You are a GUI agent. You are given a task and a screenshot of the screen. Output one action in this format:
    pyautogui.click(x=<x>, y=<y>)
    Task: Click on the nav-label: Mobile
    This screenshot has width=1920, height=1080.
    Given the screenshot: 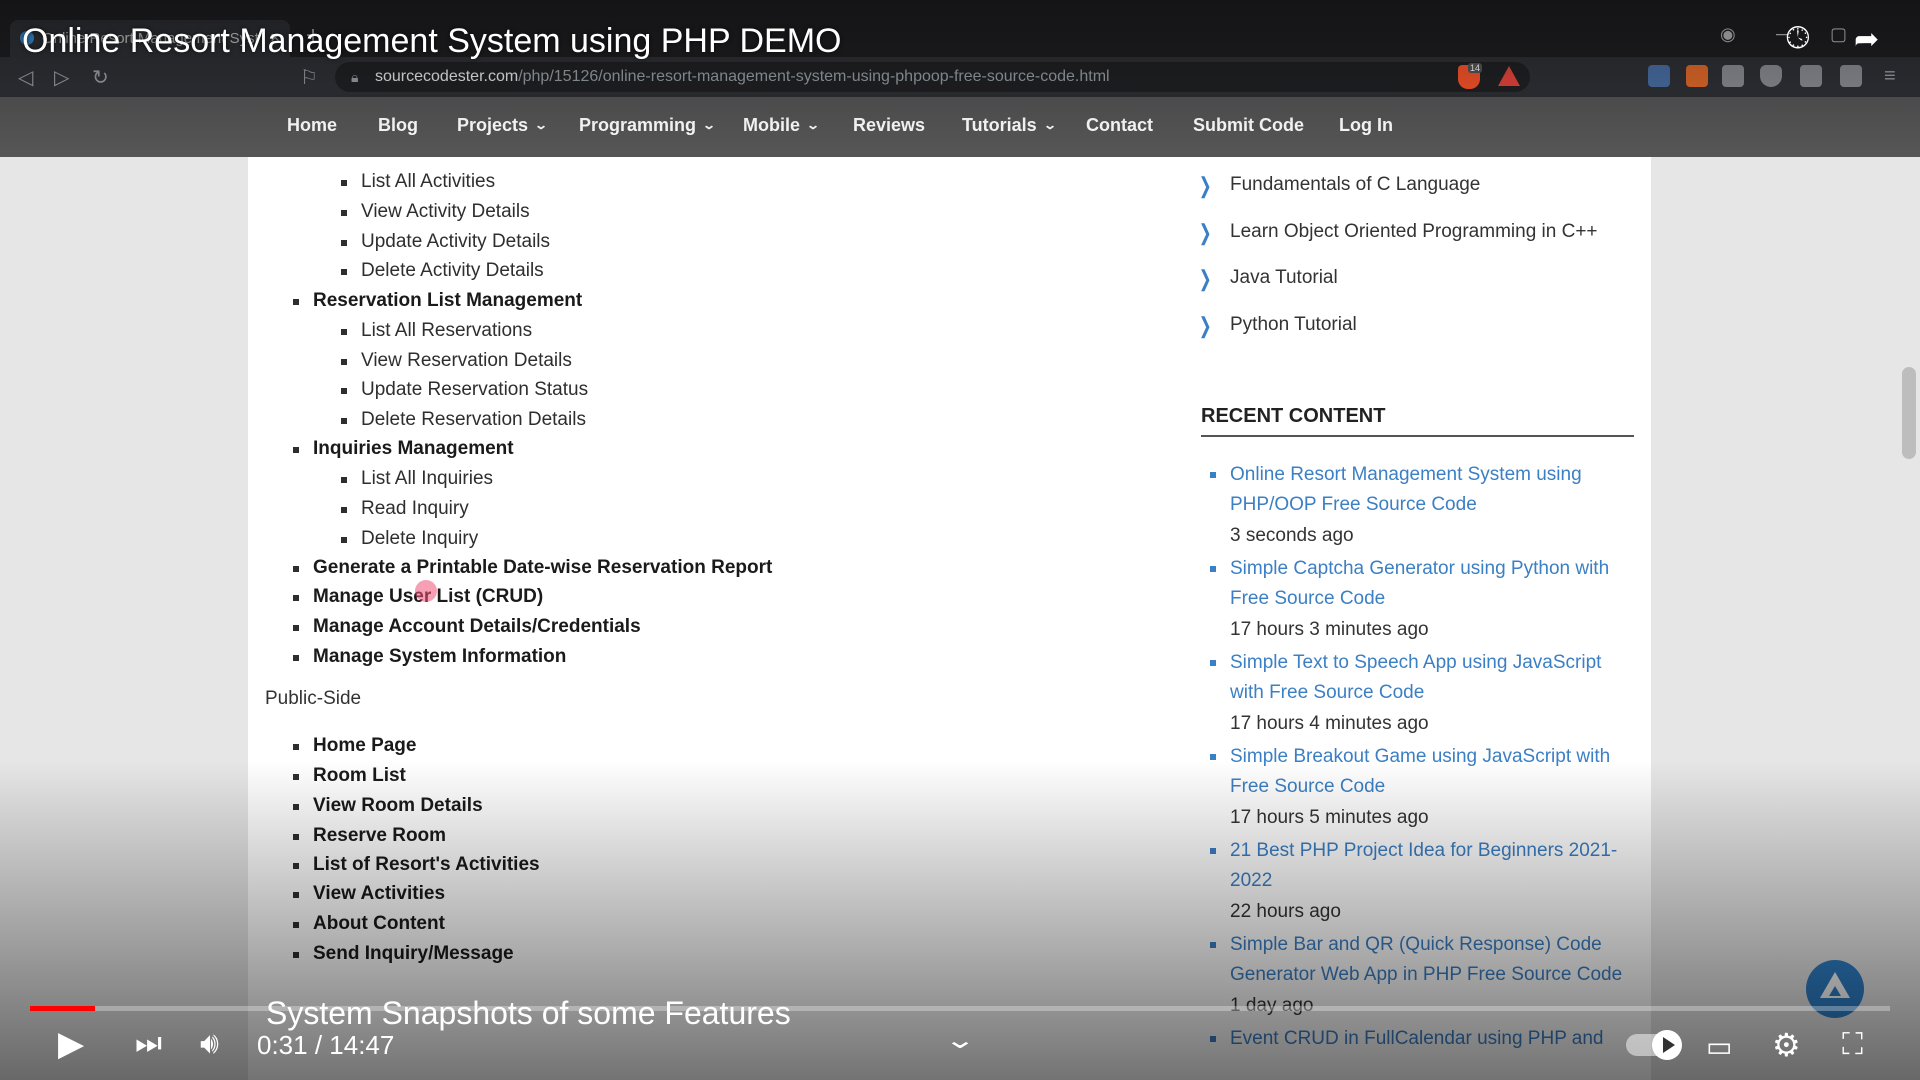 What is the action you would take?
    pyautogui.click(x=771, y=125)
    